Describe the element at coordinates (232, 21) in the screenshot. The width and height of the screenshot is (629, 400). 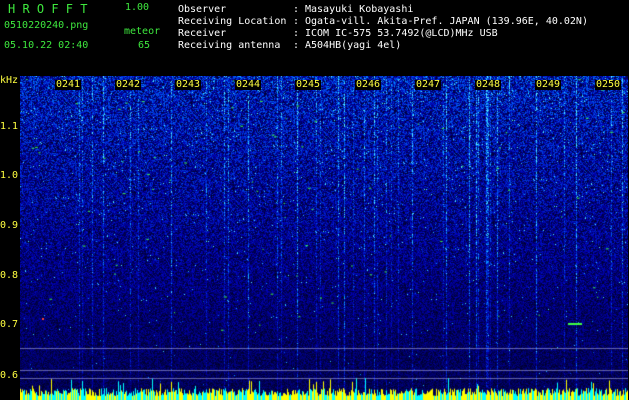
I see `location-key: Receiving Location` at that location.